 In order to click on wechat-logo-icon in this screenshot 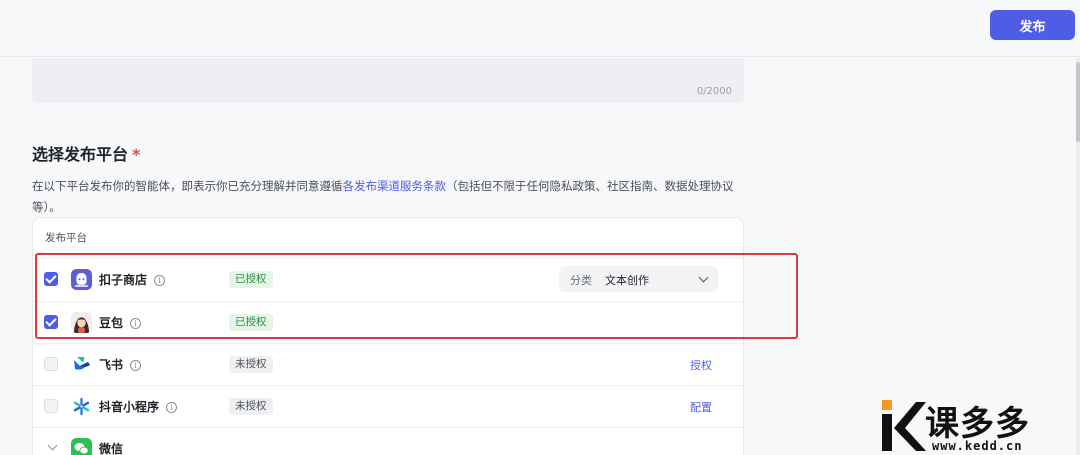, I will do `click(81, 446)`.